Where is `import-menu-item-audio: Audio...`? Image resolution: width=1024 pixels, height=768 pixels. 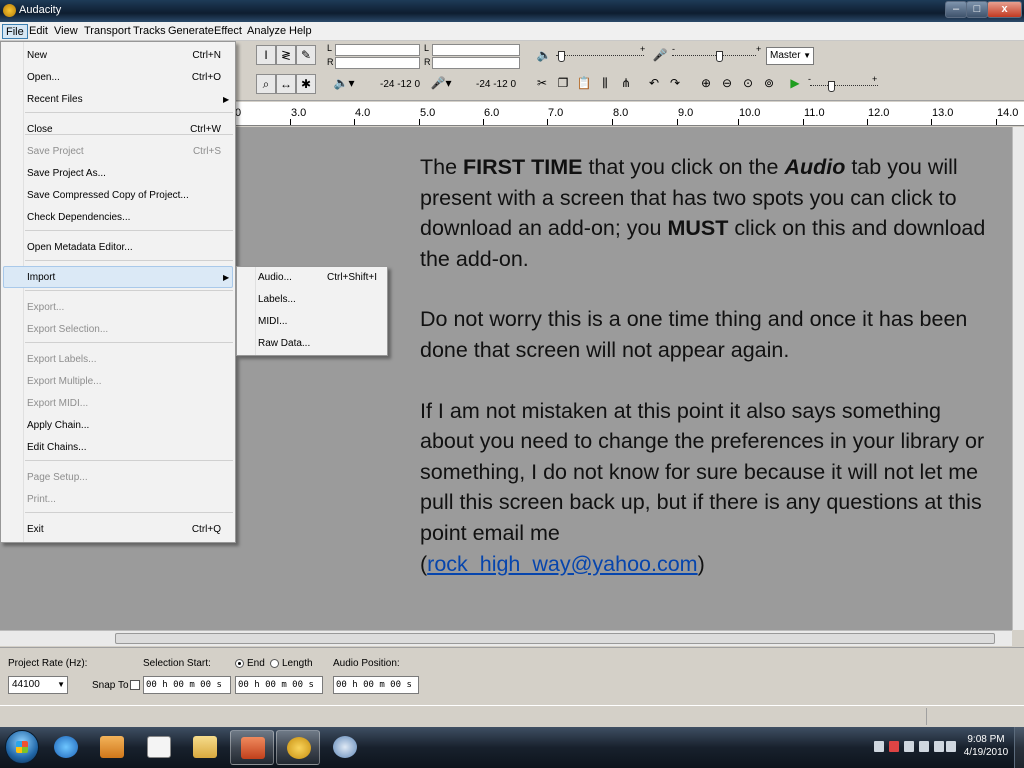
import-menu-item-audio: Audio... is located at coordinates (275, 278).